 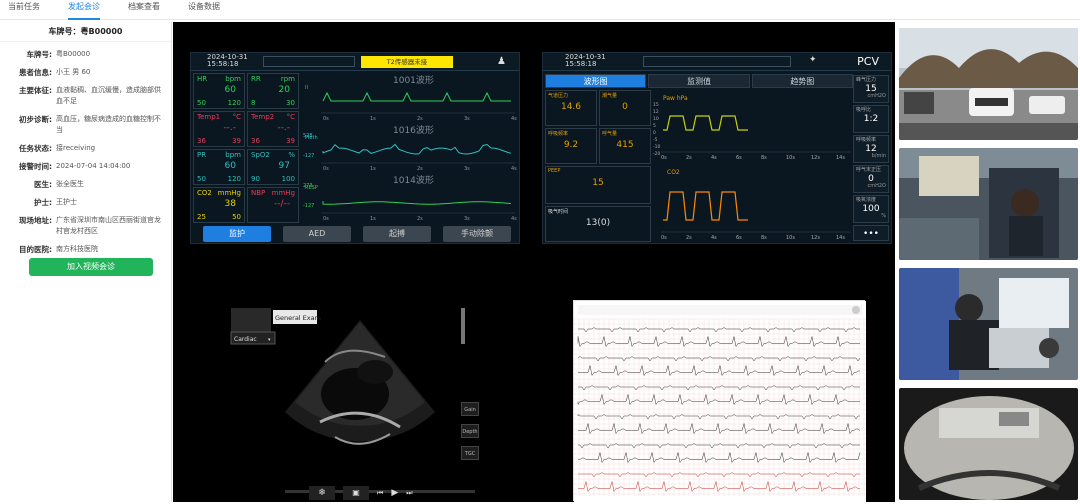 I want to click on info-value: 血液黏稠、血沉缓慢，造成脑部供血不足, so click(x=108, y=95).